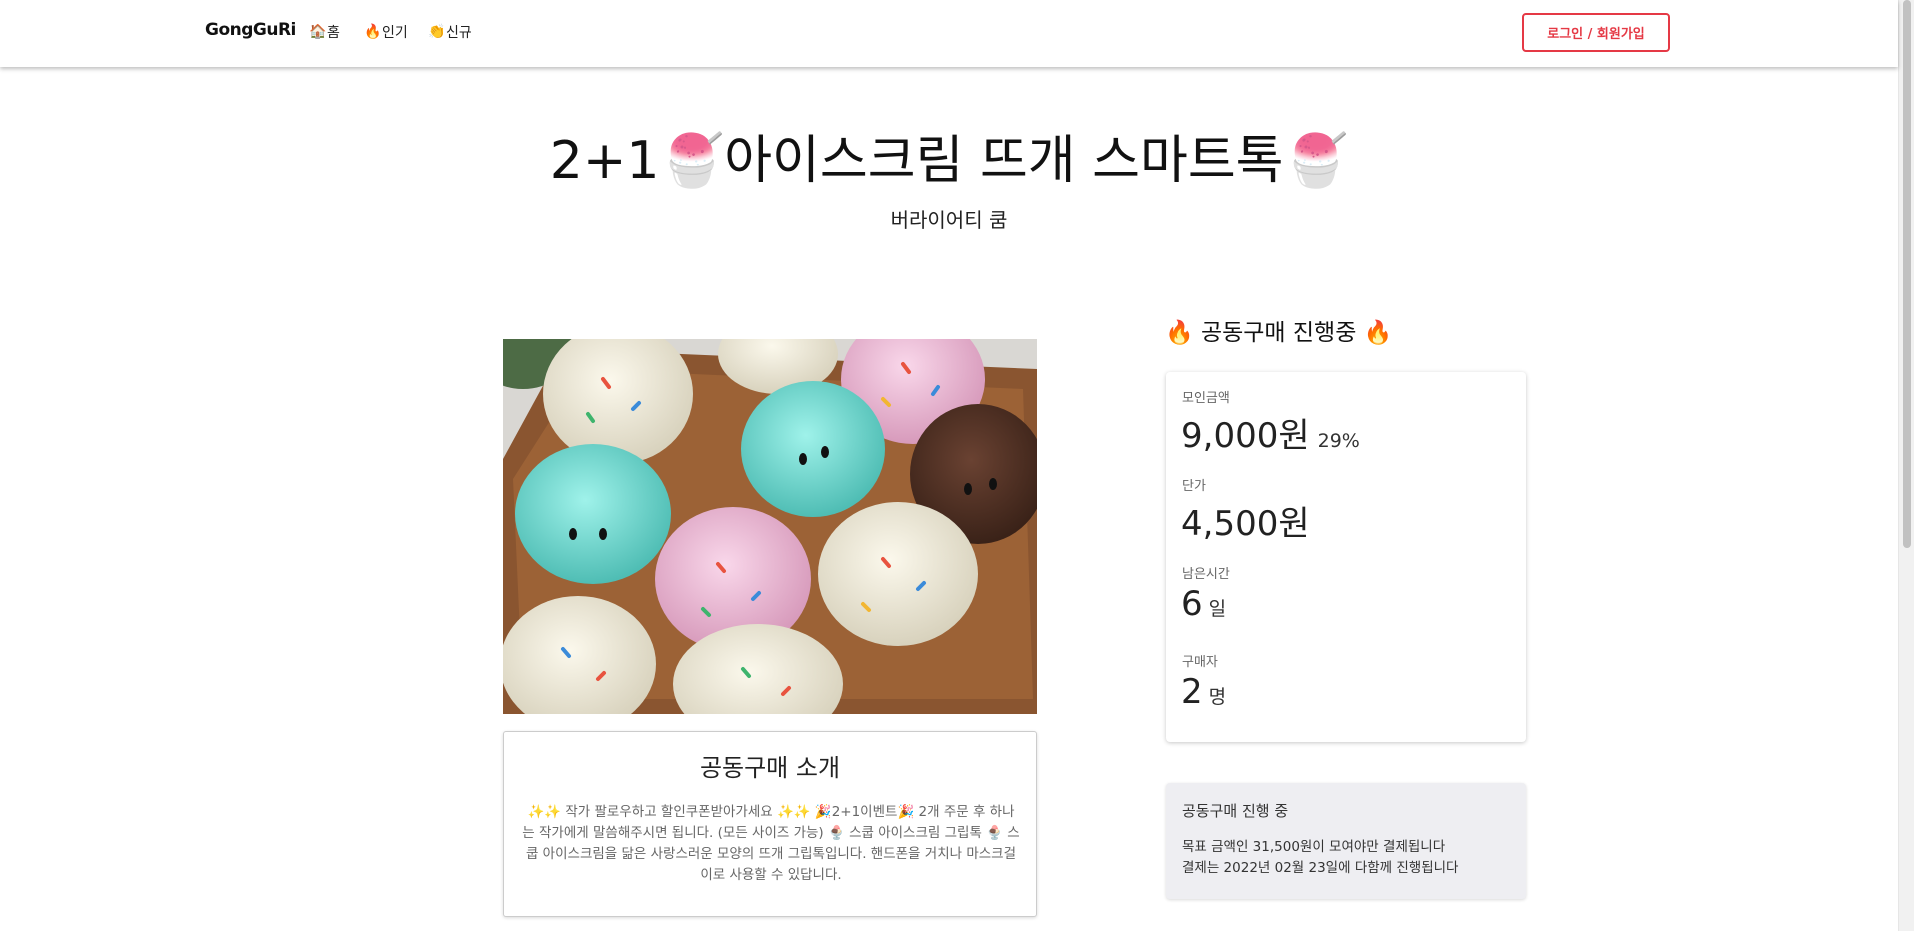 Image resolution: width=1914 pixels, height=931 pixels. I want to click on fire-icon: 🔥, so click(373, 32).